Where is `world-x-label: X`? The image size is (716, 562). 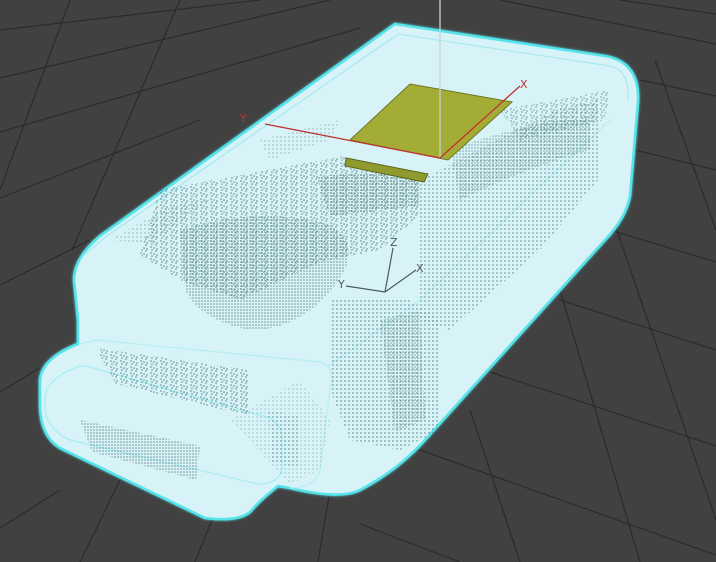
world-x-label: X is located at coordinates (524, 84).